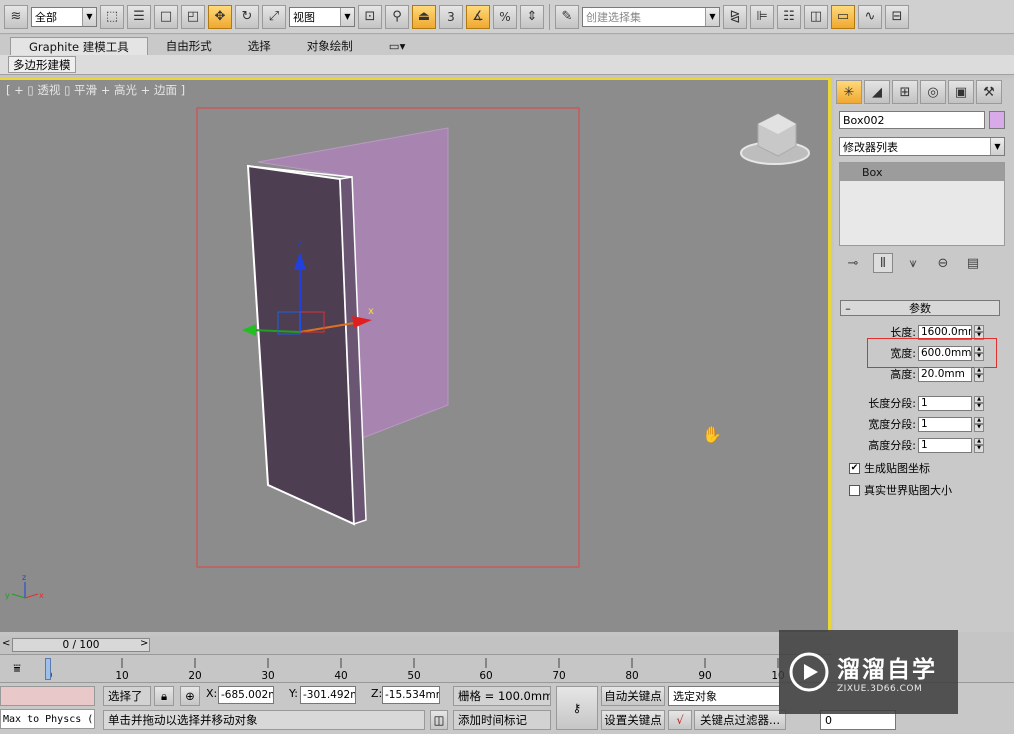 The width and height of the screenshot is (1014, 734). I want to click on parameters-rollout-header: – 参数, so click(920, 308).